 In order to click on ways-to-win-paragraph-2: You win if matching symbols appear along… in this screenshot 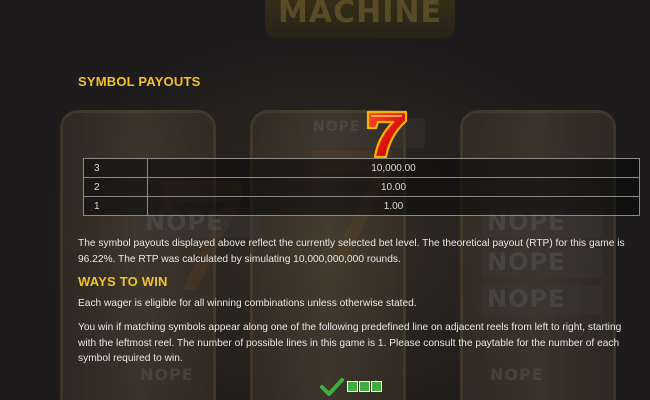, I will do `click(350, 343)`.